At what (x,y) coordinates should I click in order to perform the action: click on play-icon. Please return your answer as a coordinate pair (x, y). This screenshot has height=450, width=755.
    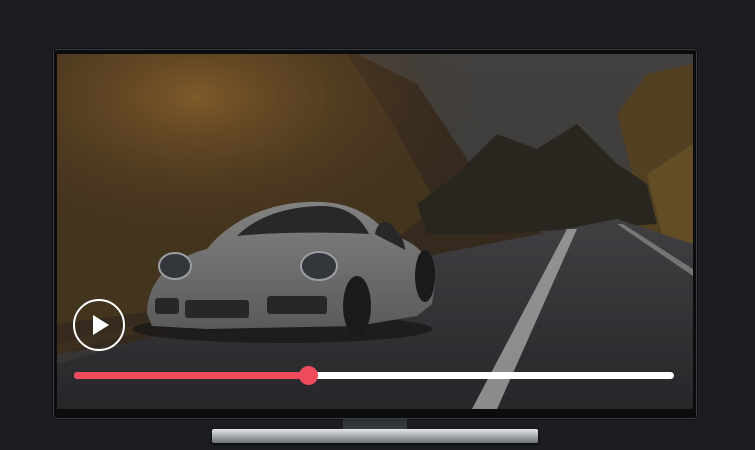
    Looking at the image, I should click on (101, 325).